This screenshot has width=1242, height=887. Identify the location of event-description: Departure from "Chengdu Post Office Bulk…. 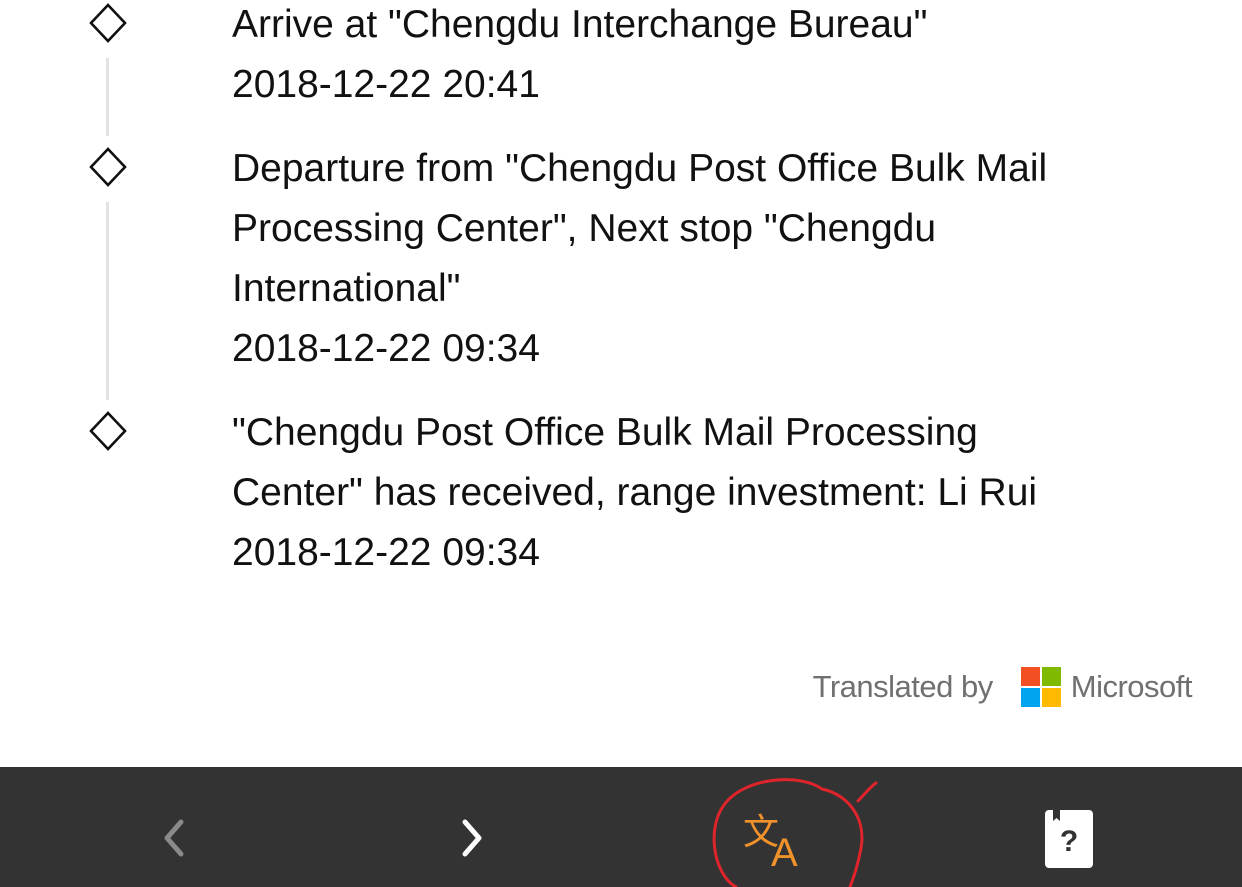
(640, 228).